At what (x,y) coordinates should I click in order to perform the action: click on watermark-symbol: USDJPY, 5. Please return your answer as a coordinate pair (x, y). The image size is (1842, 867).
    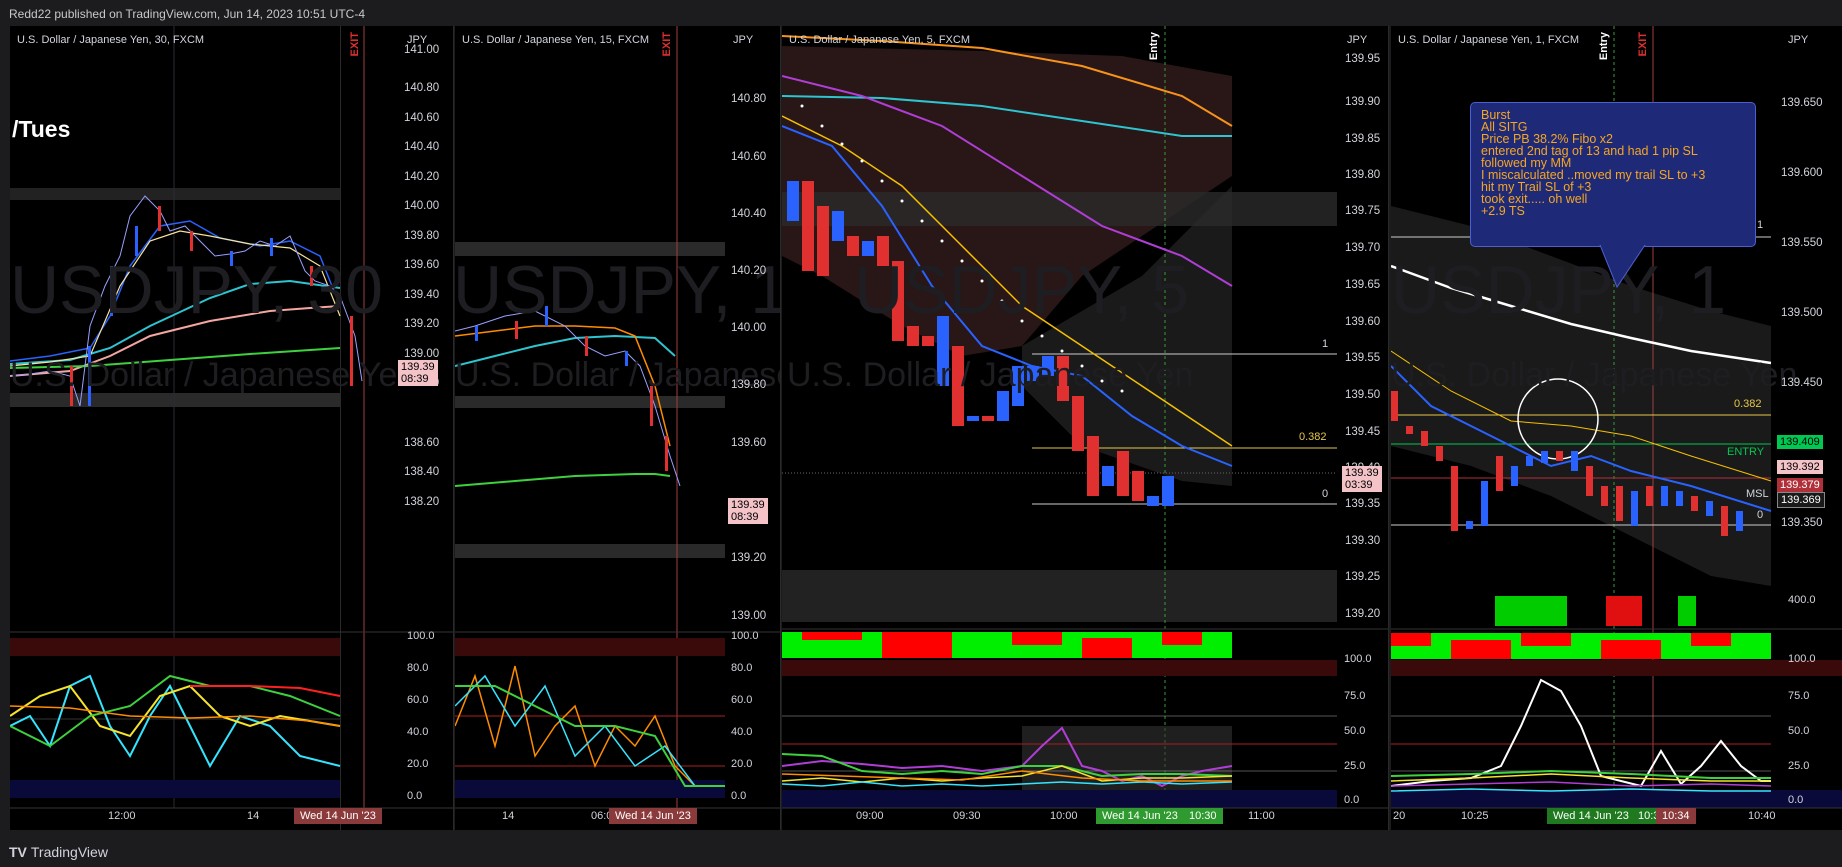
    Looking at the image, I should click on (1022, 290).